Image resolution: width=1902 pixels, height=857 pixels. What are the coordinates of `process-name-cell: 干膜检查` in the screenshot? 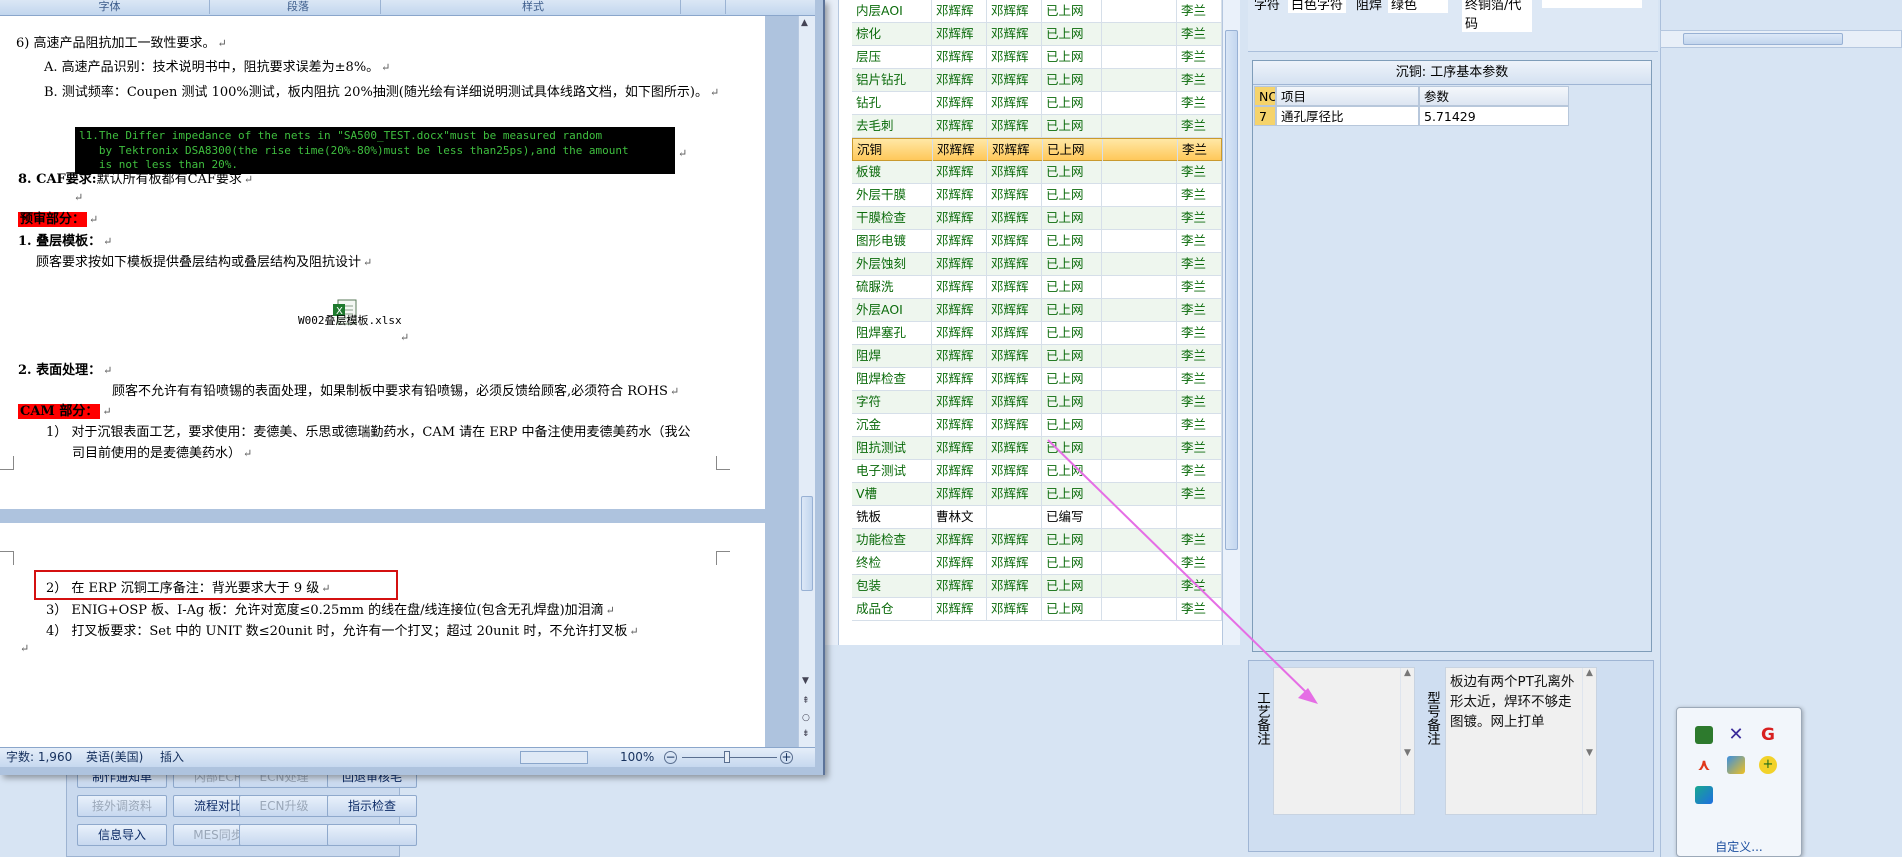 It's located at (892, 218).